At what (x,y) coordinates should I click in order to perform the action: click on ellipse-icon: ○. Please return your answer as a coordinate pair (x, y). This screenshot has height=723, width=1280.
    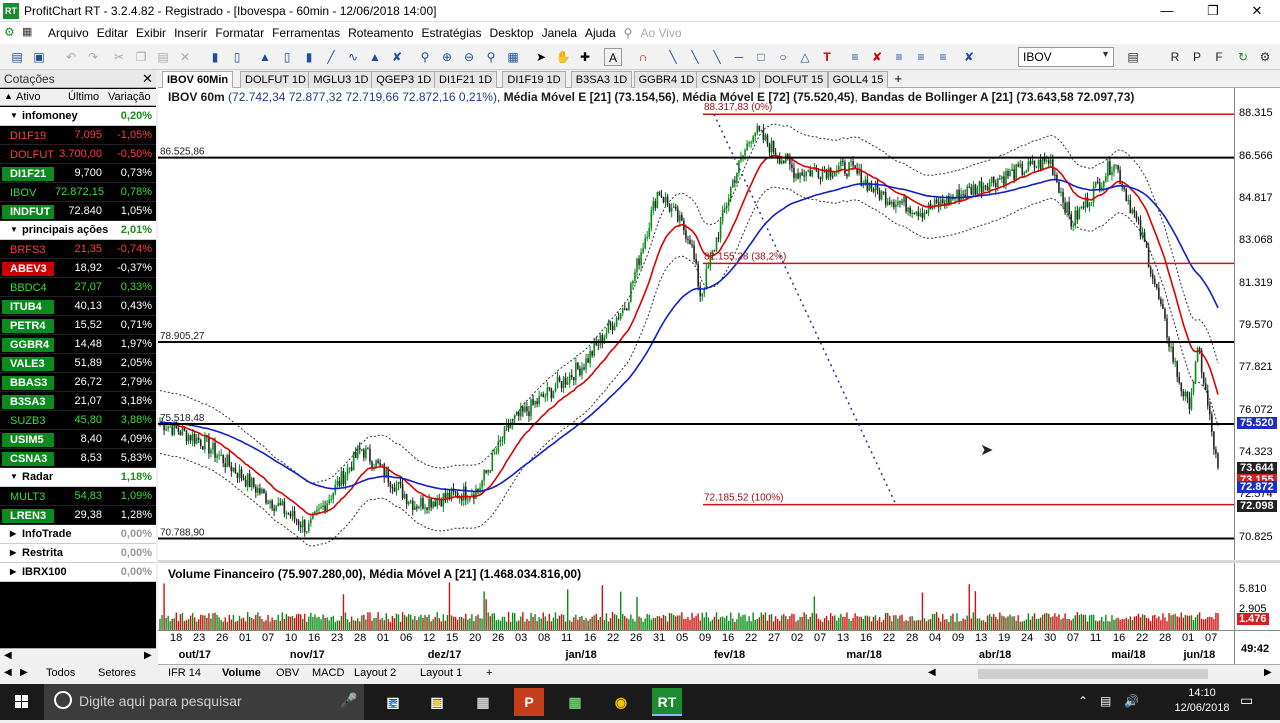
    Looking at the image, I should click on (783, 57).